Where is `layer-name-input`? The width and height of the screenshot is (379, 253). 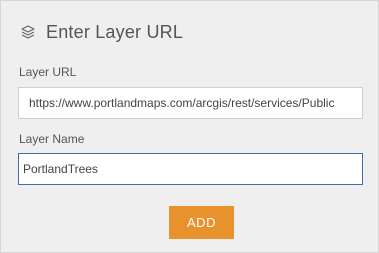 layer-name-input is located at coordinates (190, 169).